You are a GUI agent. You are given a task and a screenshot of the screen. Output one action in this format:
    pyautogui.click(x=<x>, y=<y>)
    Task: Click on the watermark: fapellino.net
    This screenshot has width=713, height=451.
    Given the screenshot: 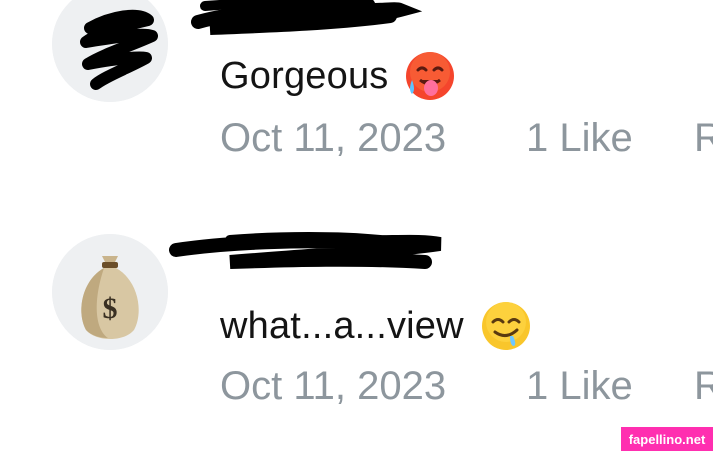 What is the action you would take?
    pyautogui.click(x=667, y=439)
    